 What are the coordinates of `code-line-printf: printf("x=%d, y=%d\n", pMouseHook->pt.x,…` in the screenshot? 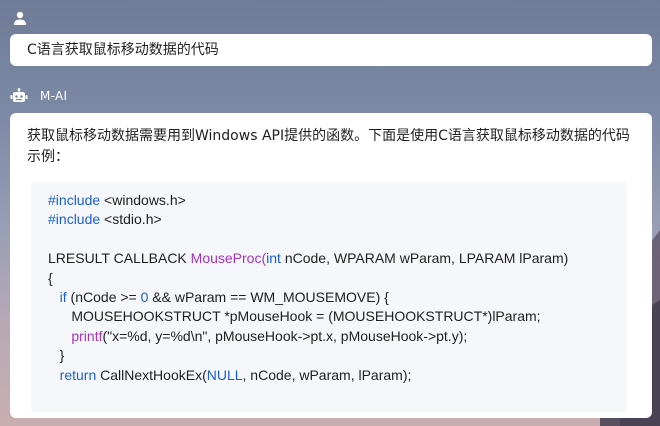 It's located at (269, 335).